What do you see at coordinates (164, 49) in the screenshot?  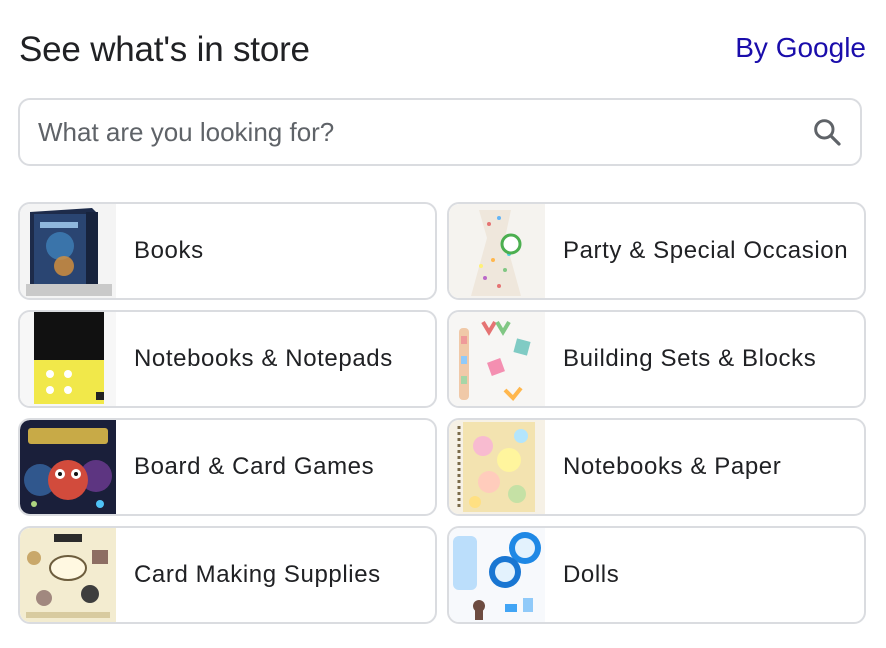 I see `page-title: See what's in store` at bounding box center [164, 49].